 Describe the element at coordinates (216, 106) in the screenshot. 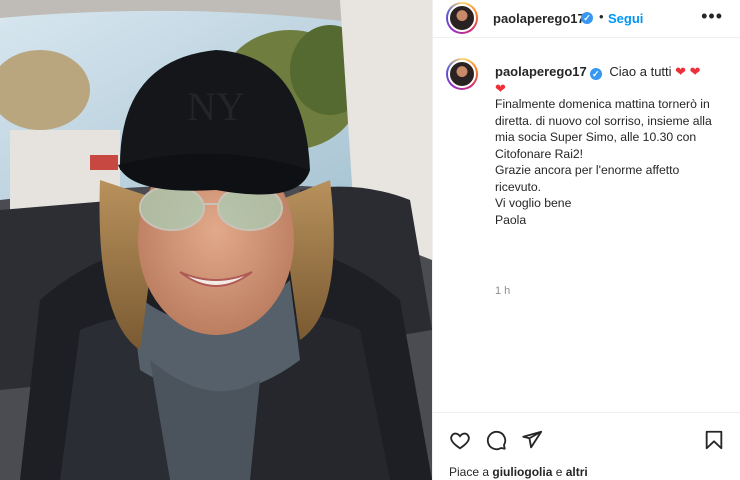

I see `svg-text: NY` at that location.